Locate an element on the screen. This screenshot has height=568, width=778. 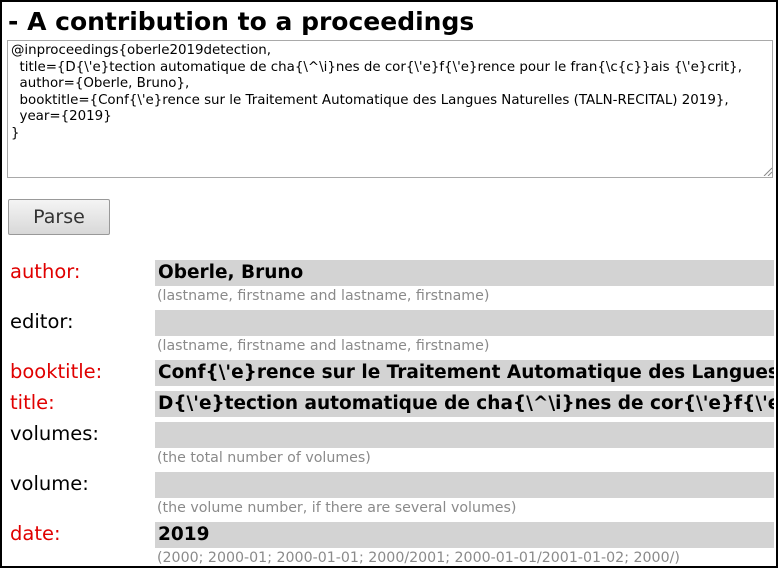
date-label: date: is located at coordinates (35, 533).